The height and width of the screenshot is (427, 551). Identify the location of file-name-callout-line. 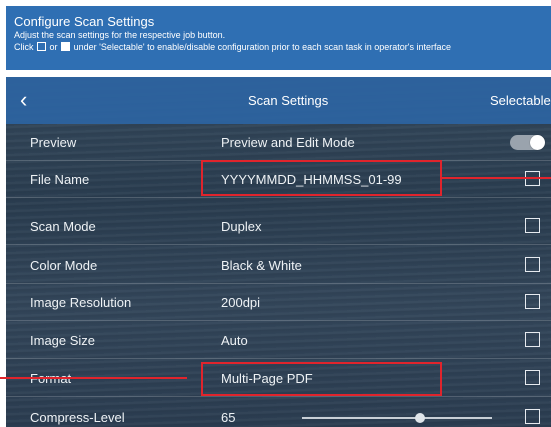
(496, 178).